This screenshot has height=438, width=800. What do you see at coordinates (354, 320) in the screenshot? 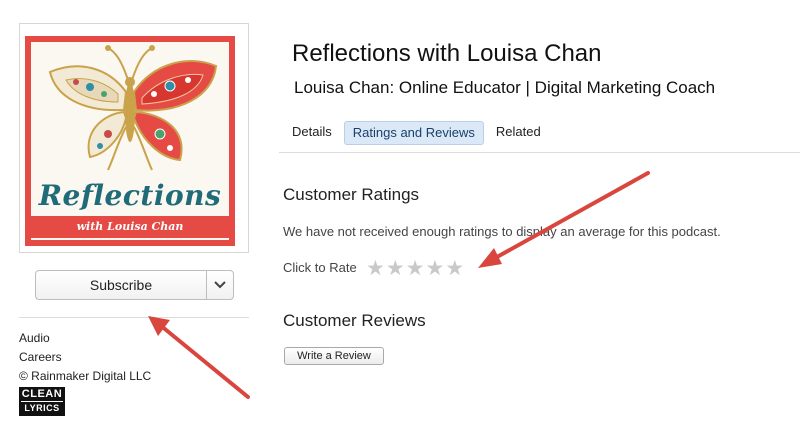
I see `customer-reviews-heading: Customer Reviews` at bounding box center [354, 320].